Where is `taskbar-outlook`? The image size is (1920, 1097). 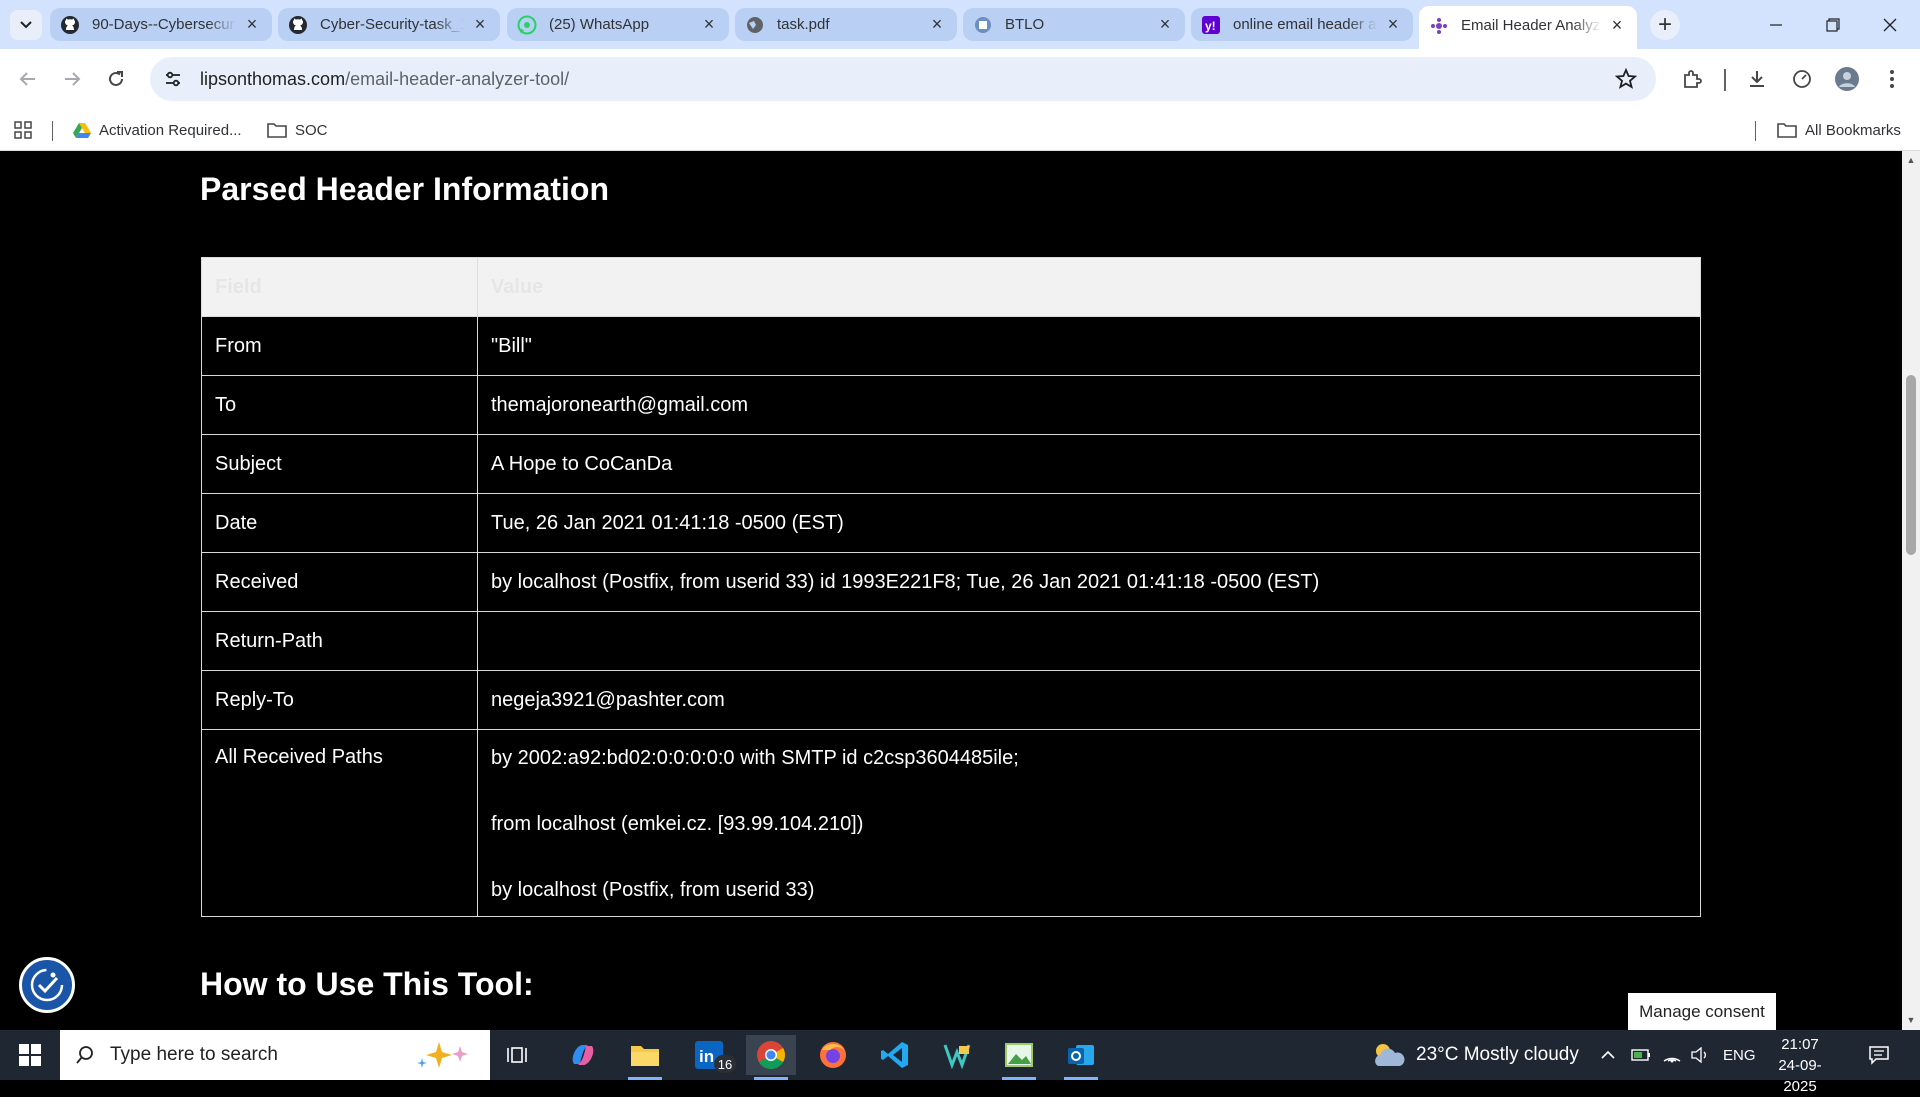
taskbar-outlook is located at coordinates (1081, 1057).